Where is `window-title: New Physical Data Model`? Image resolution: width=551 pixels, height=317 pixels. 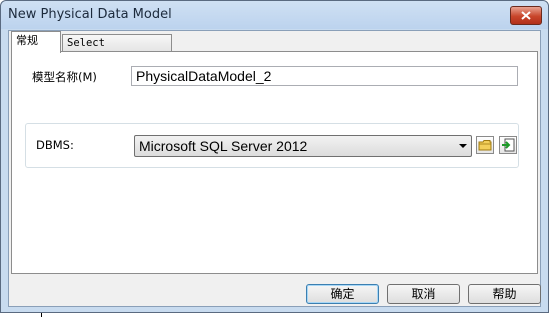
window-title: New Physical Data Model is located at coordinates (90, 14).